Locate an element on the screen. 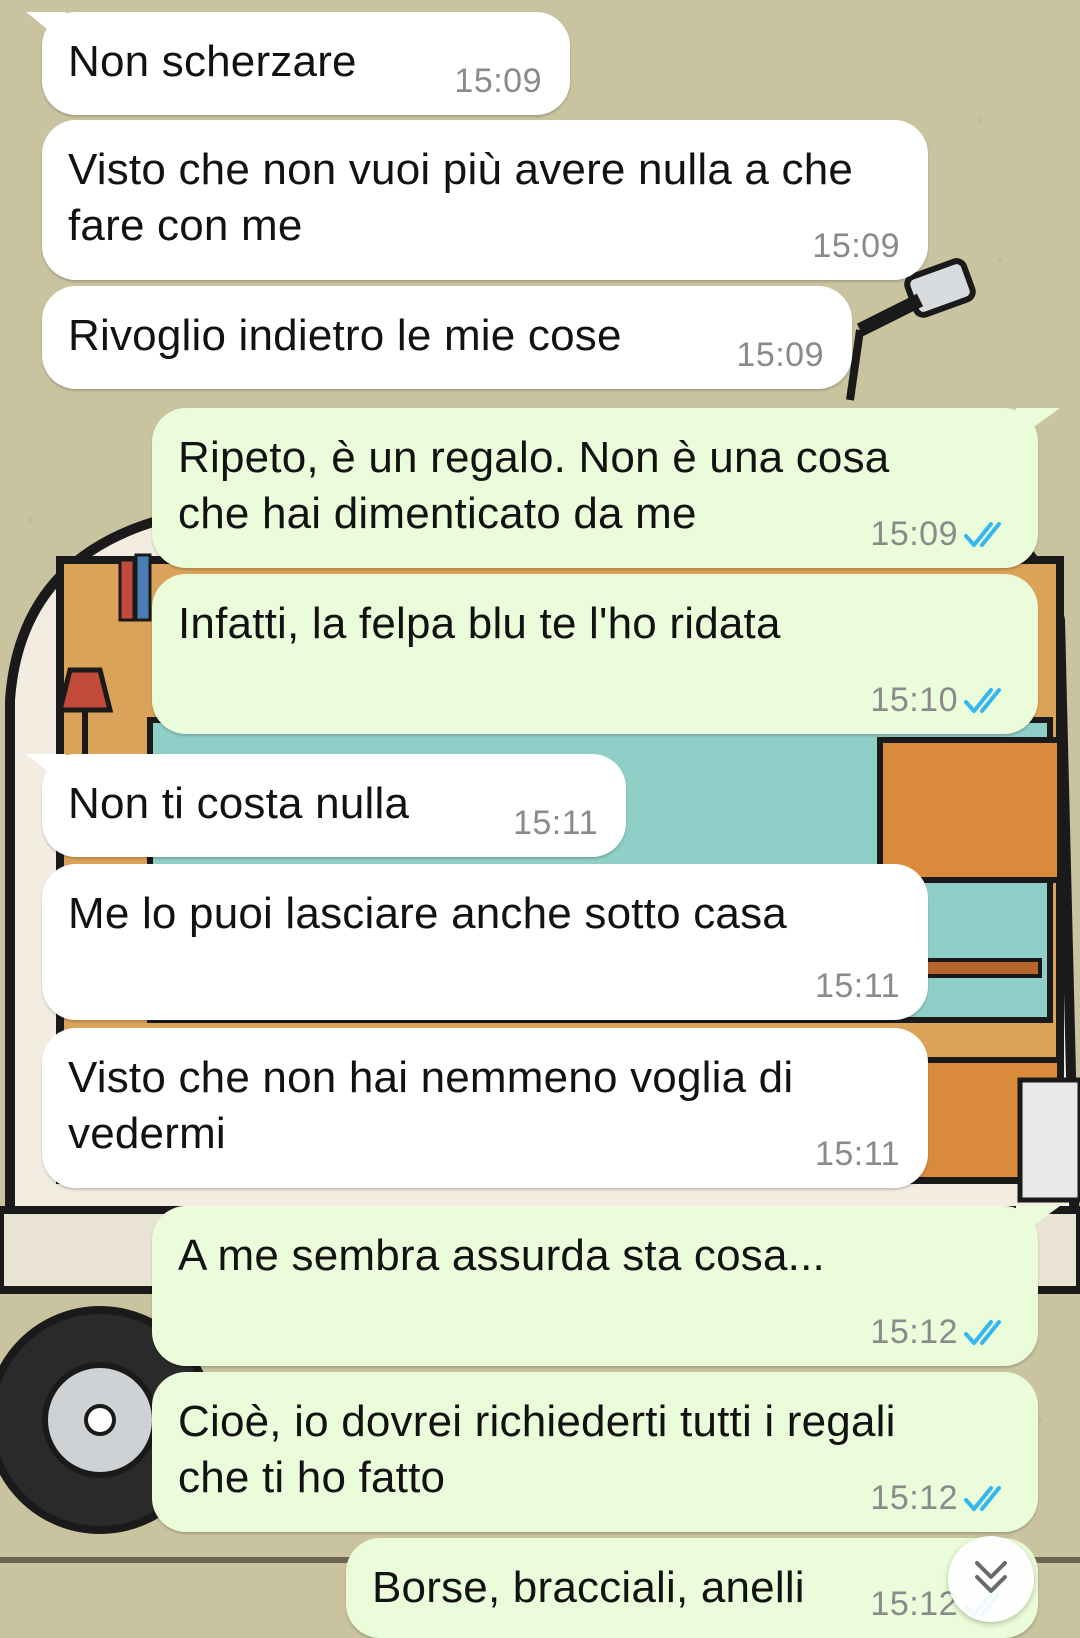 The width and height of the screenshot is (1080, 1638). message-bubble-incoming: Non ti costa nulla 15:11 is located at coordinates (326, 805).